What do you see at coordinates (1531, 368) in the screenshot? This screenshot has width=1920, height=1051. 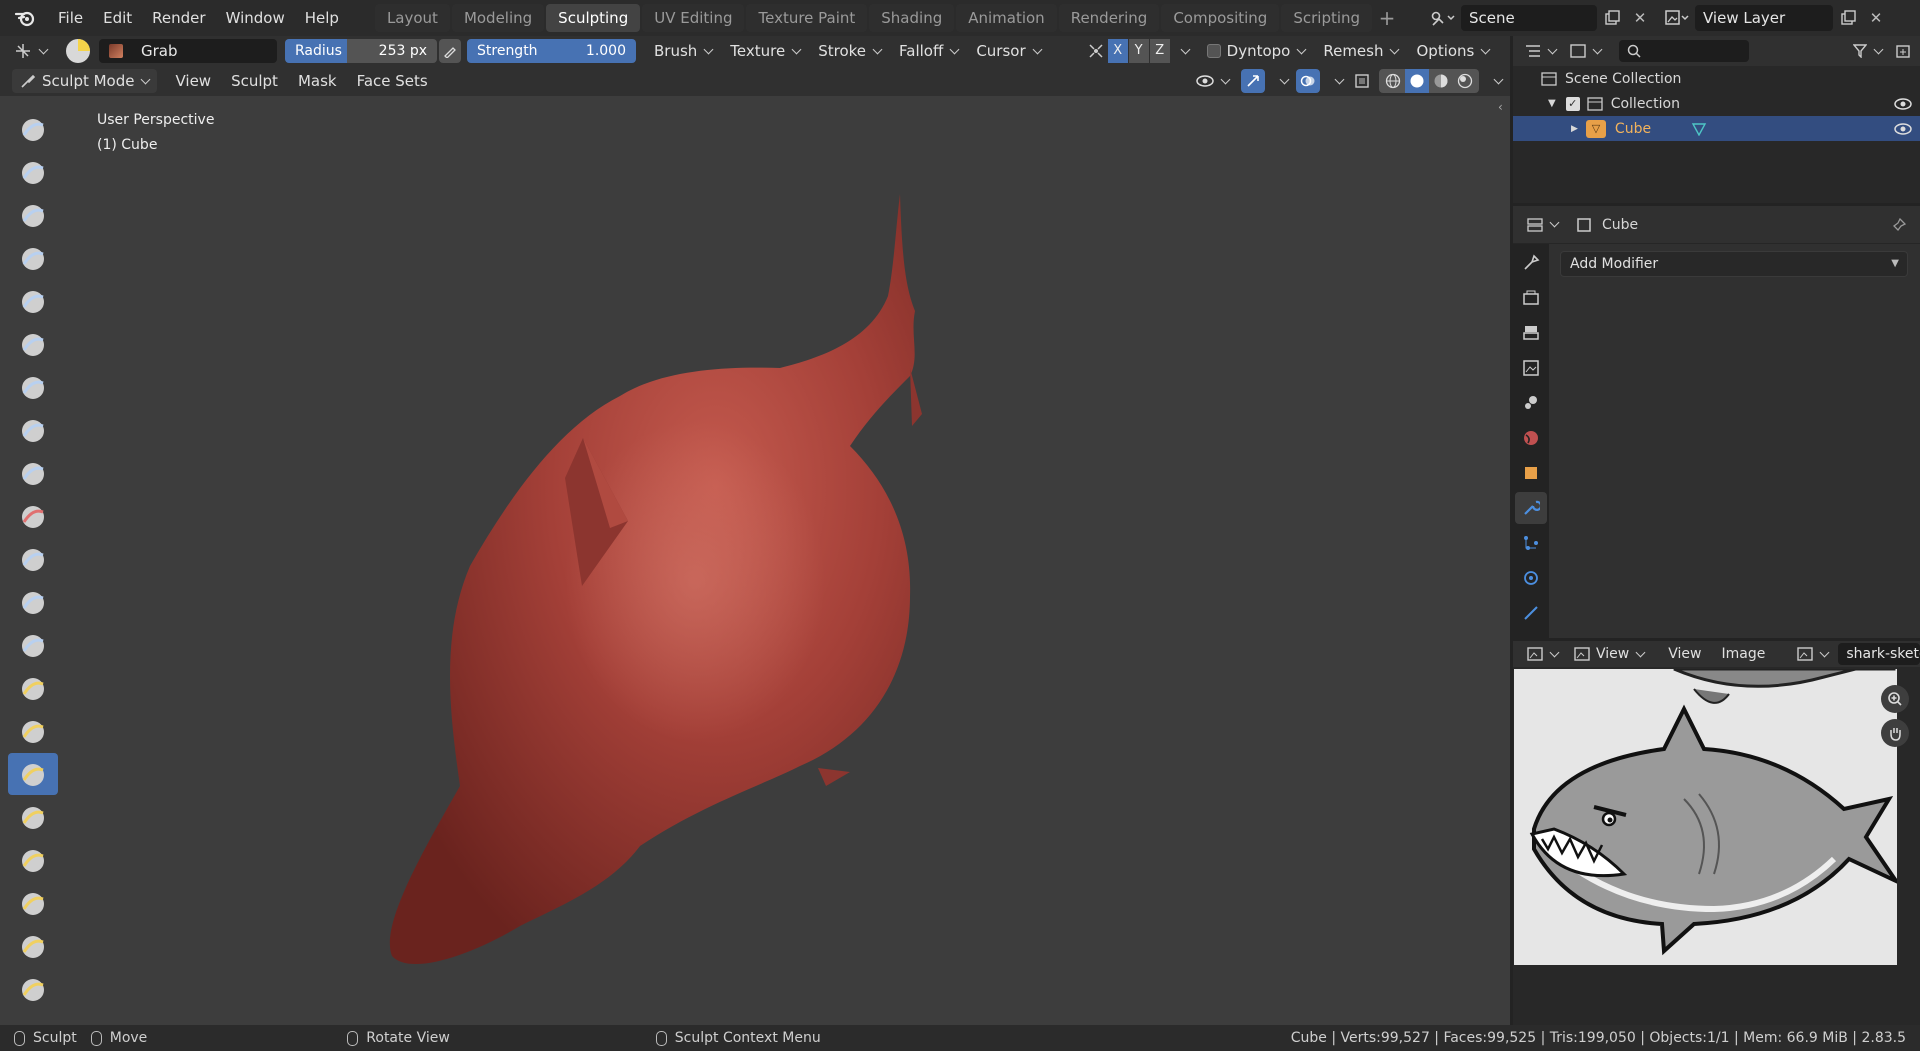 I see `view-layer-tab-icon` at bounding box center [1531, 368].